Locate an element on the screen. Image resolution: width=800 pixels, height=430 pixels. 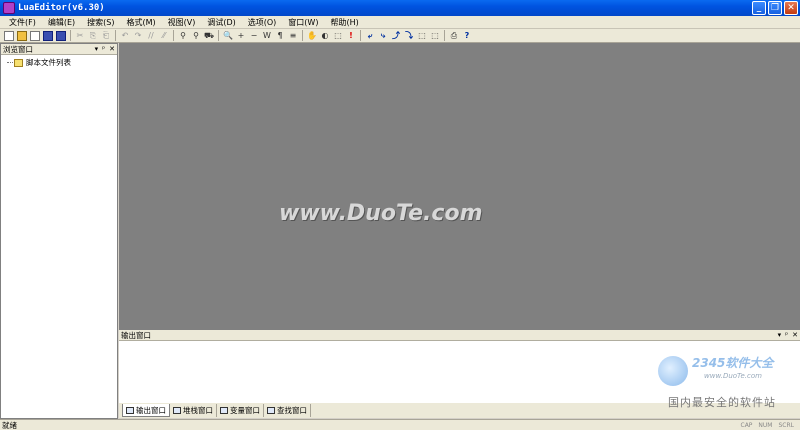
help-icon: ? is located at coordinates (467, 36).